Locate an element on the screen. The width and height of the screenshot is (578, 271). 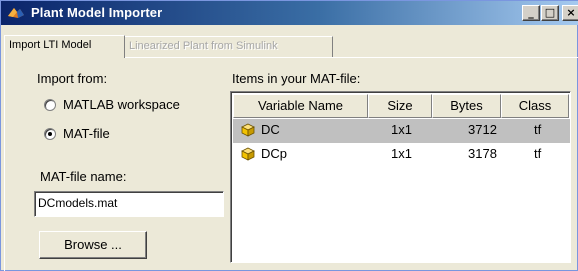
column-header-label: Variable Name is located at coordinates (300, 105).